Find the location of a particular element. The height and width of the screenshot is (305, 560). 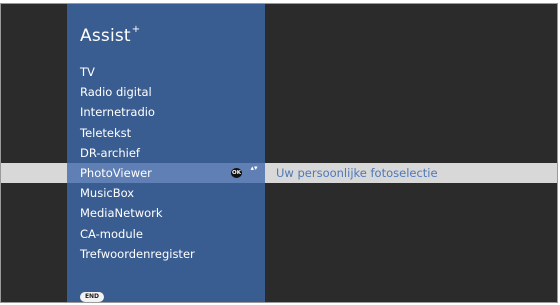

menu-item-dr-archief: DR-archief is located at coordinates (279, 153).